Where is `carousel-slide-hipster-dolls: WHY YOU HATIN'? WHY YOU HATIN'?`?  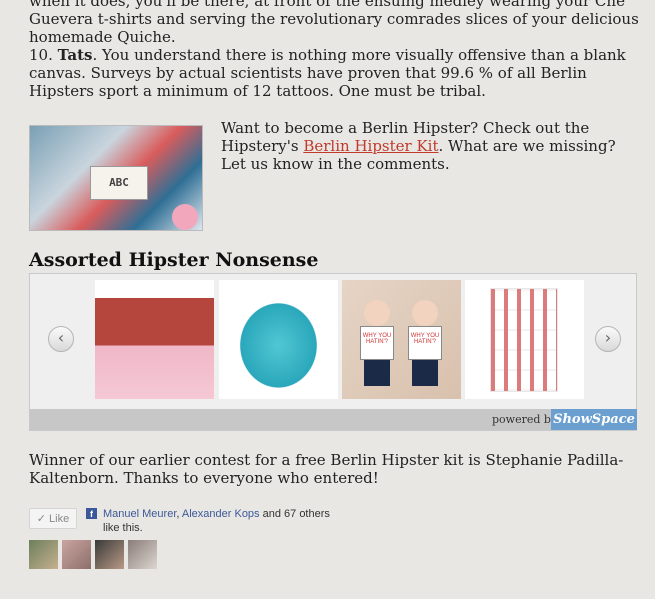
carousel-slide-hipster-dolls: WHY YOU HATIN'? WHY YOU HATIN'? is located at coordinates (401, 339).